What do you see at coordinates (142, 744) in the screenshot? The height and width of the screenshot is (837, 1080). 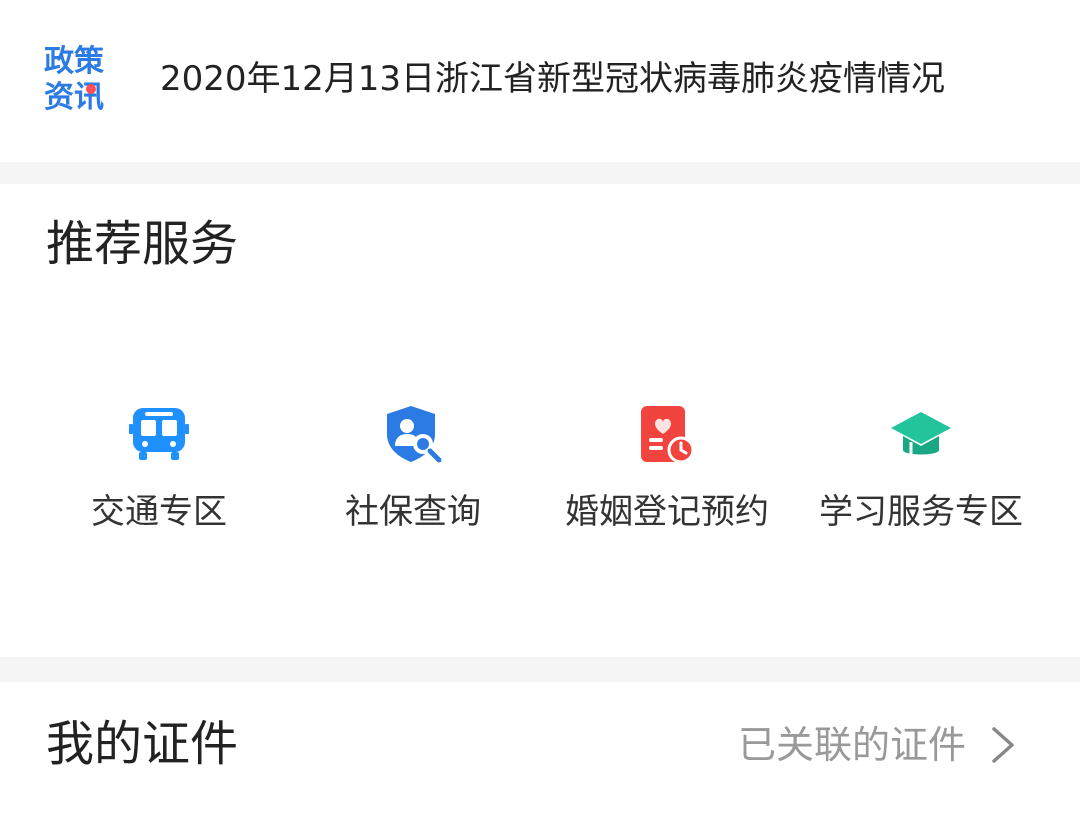 I see `certificates-title: 我的证件` at bounding box center [142, 744].